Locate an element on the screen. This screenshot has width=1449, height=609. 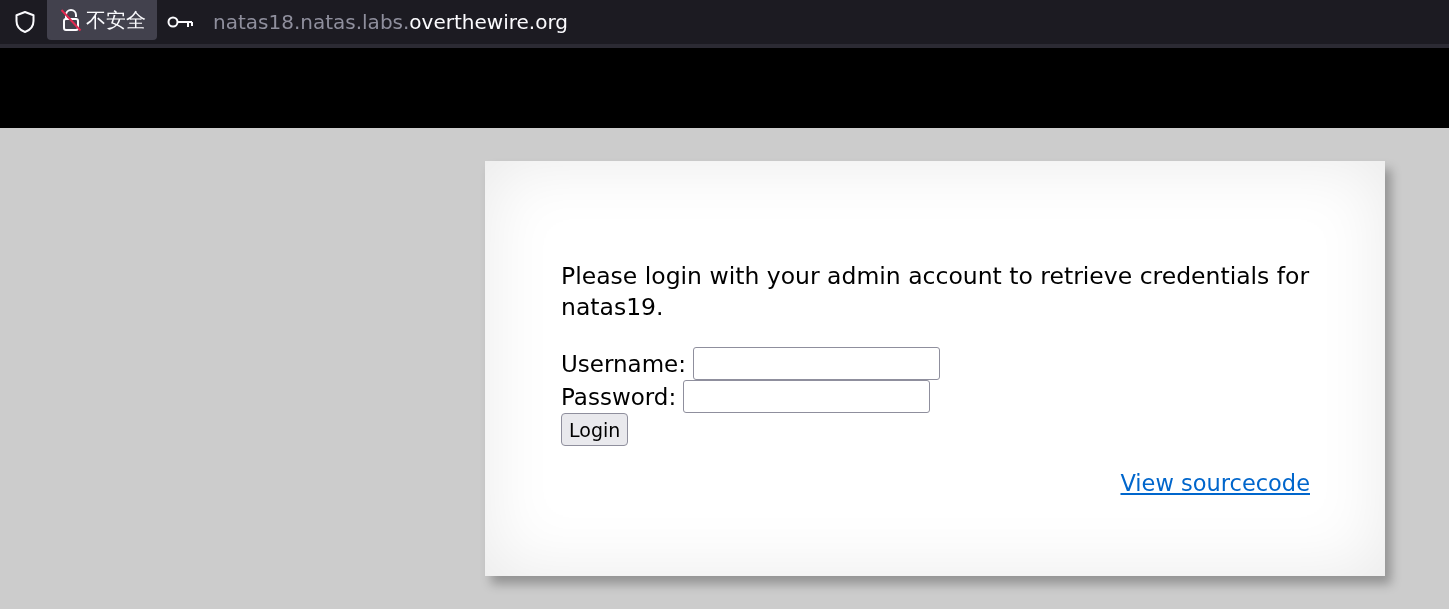
shield-icon is located at coordinates (25, 22).